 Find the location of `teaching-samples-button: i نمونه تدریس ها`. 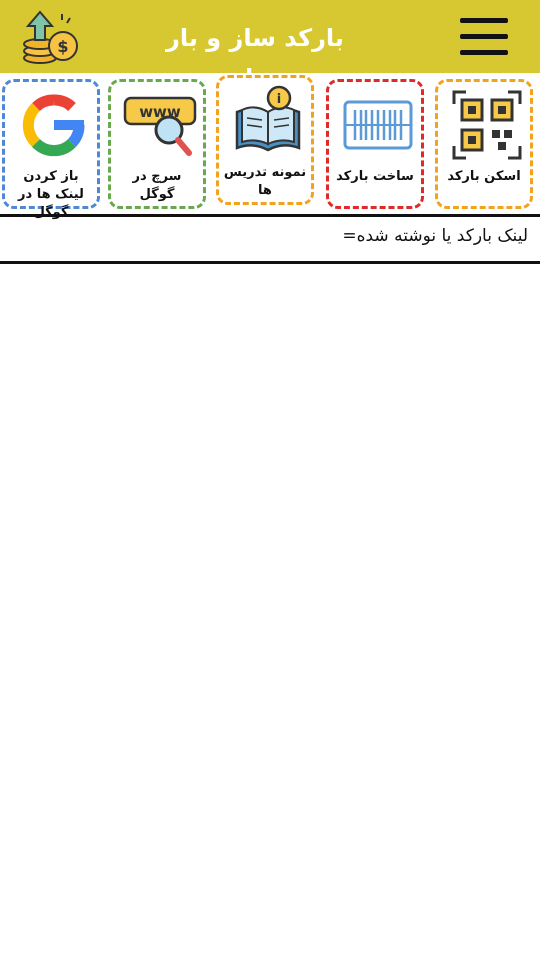

teaching-samples-button: i نمونه تدریس ها is located at coordinates (265, 140).